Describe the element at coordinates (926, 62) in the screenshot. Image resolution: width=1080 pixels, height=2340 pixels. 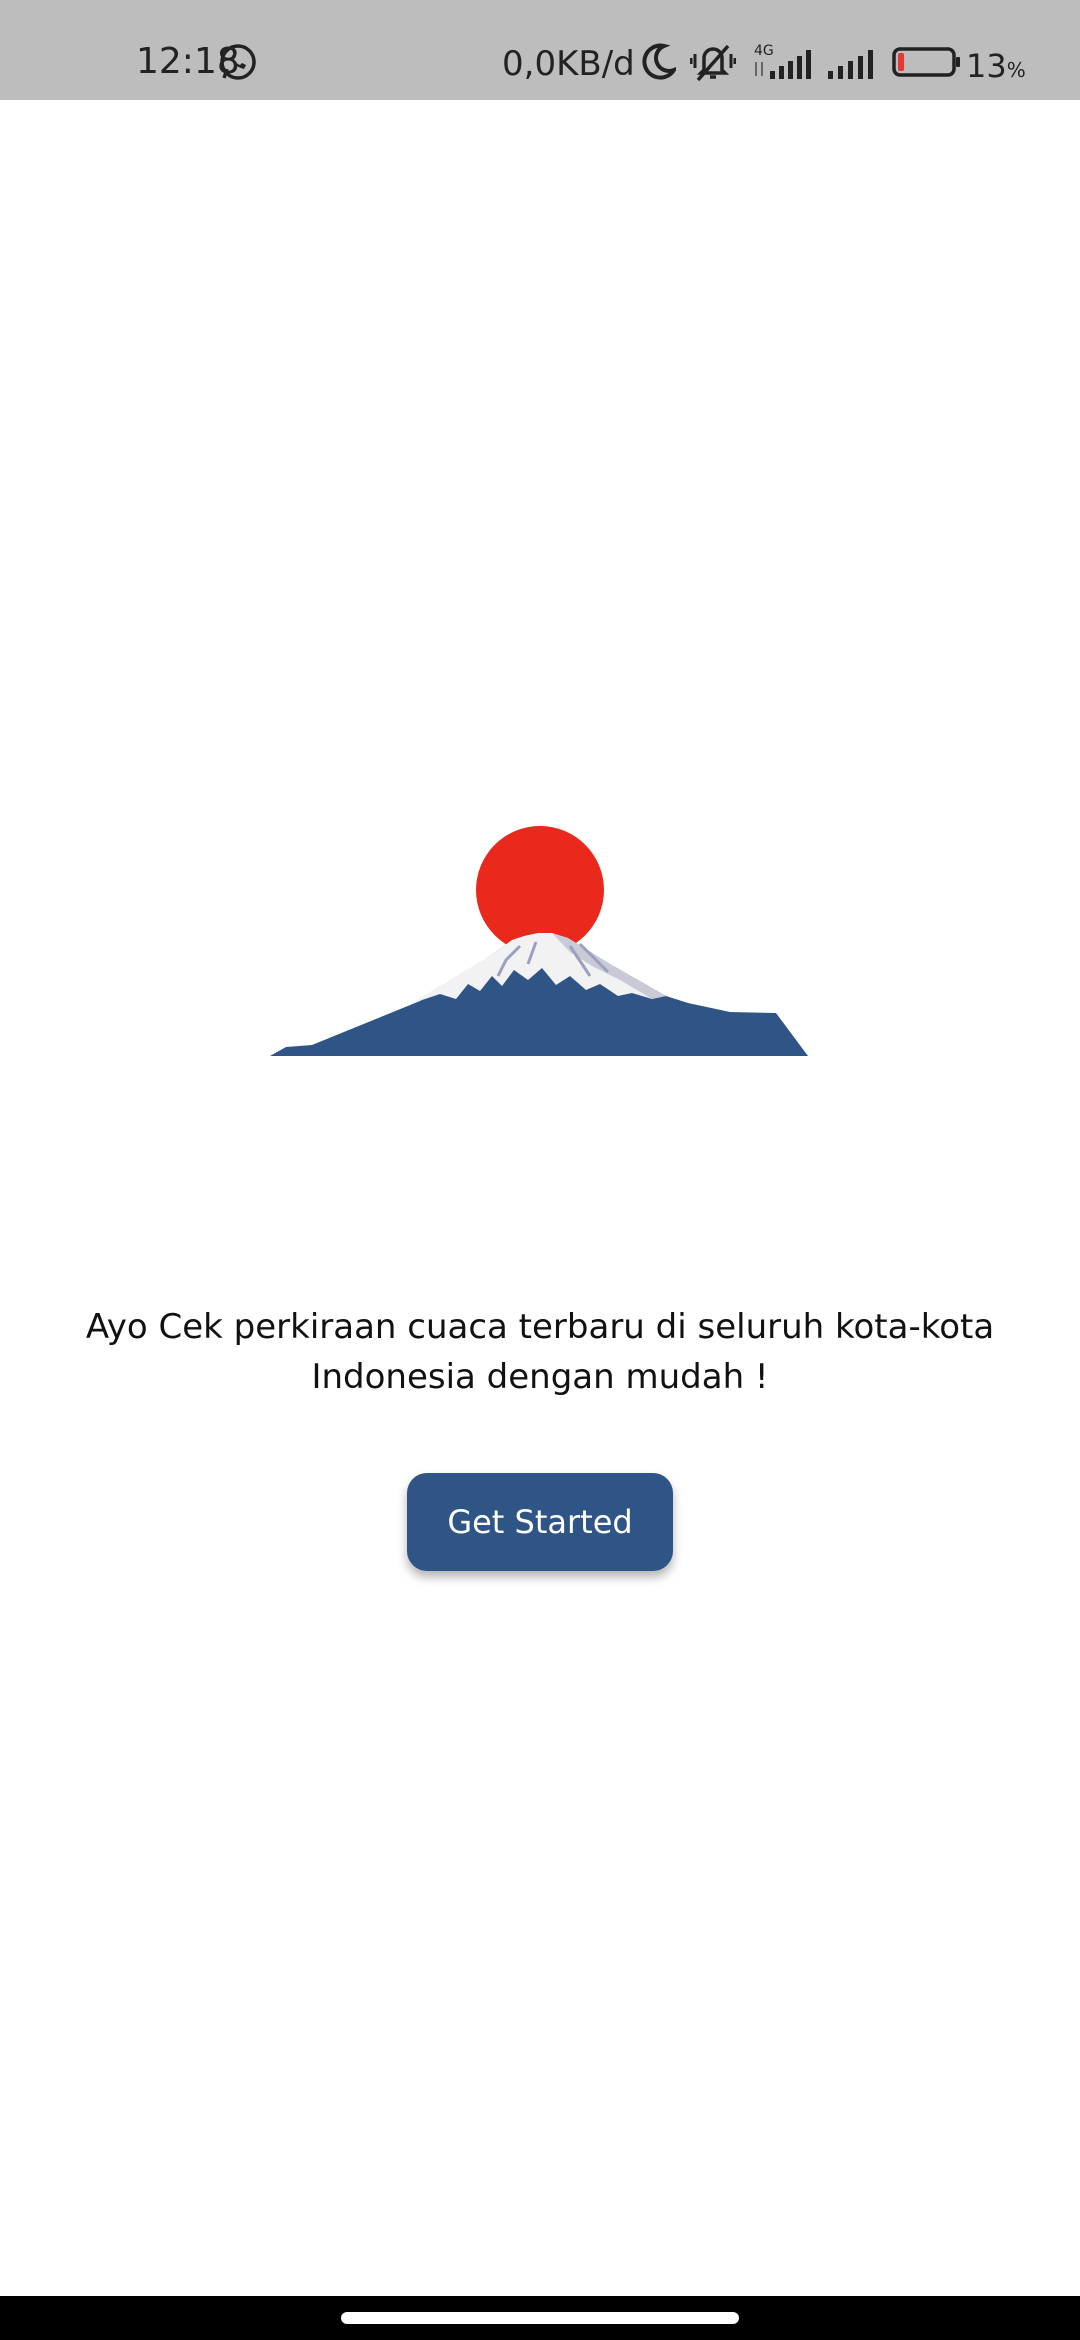
I see `battery-icon` at that location.